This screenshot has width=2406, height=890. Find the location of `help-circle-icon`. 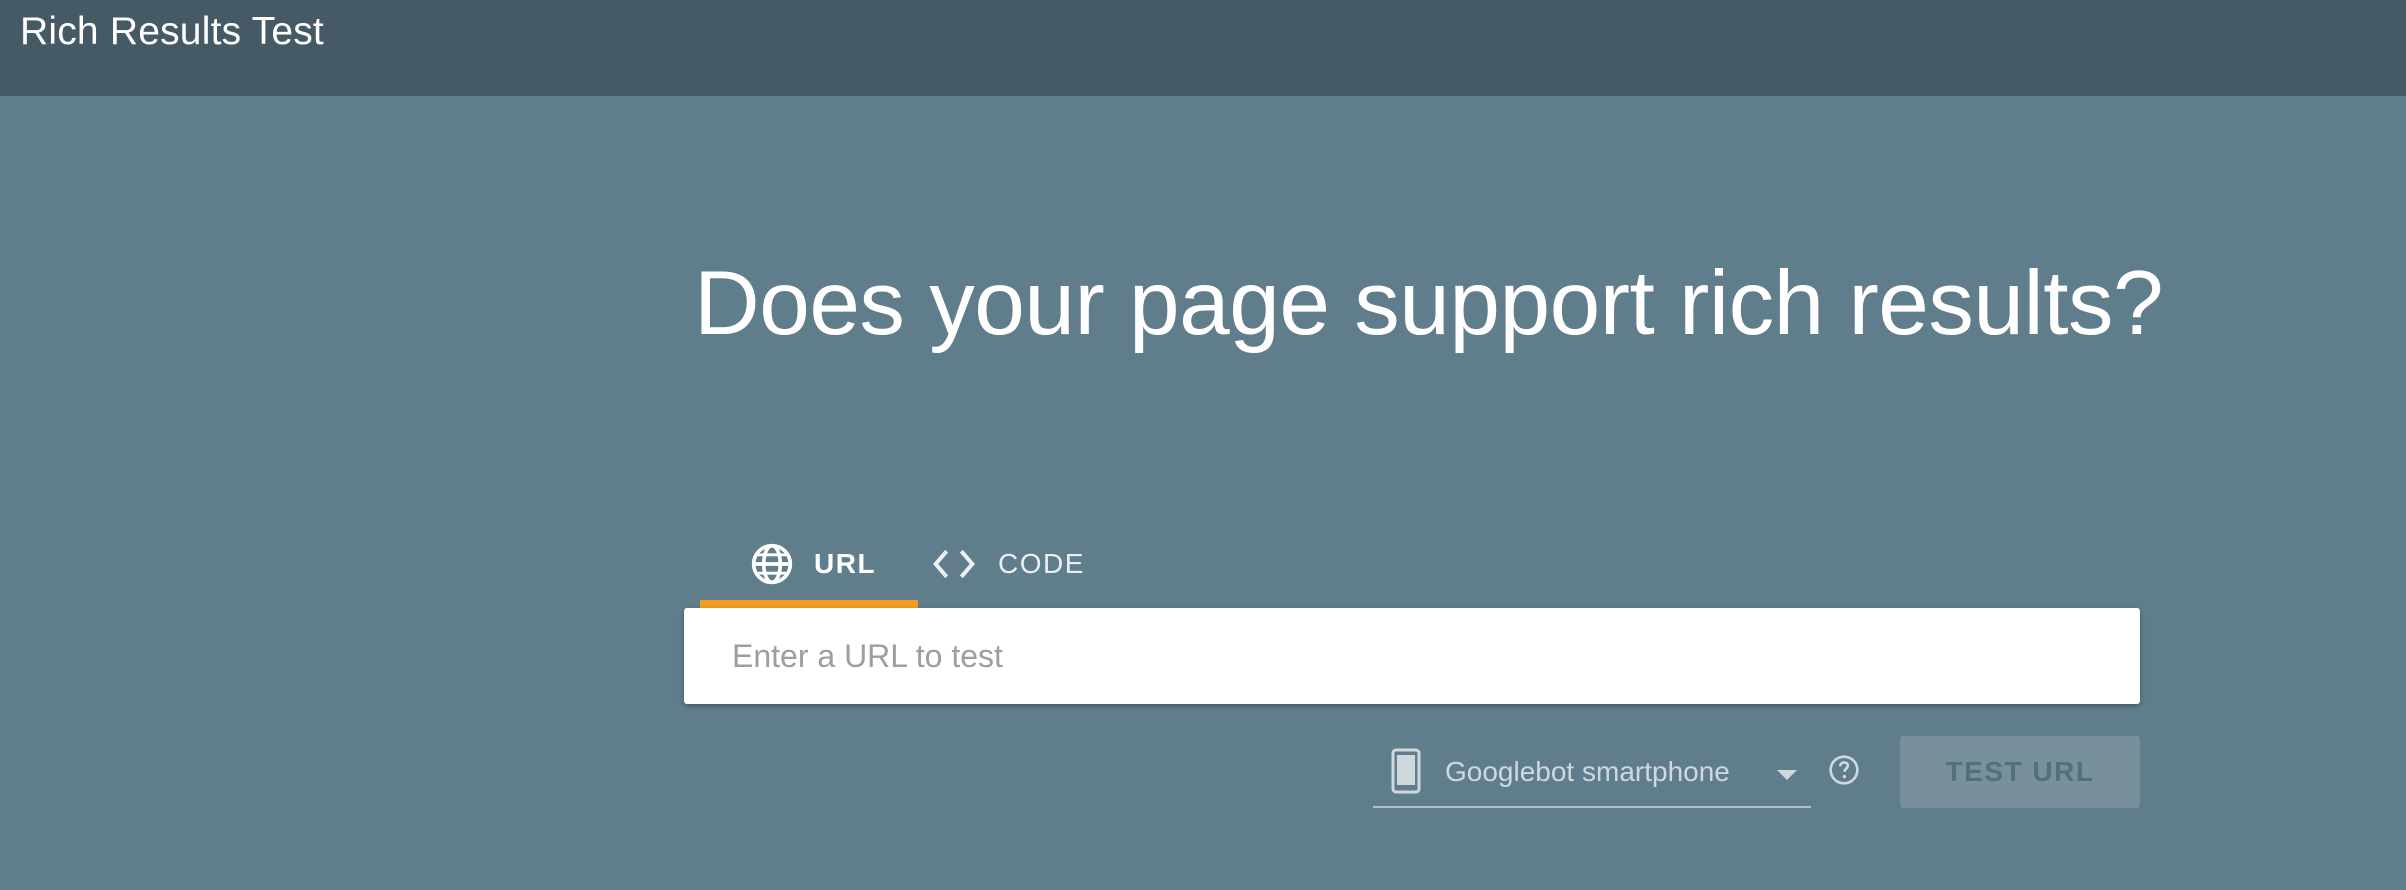

help-circle-icon is located at coordinates (1844, 770).